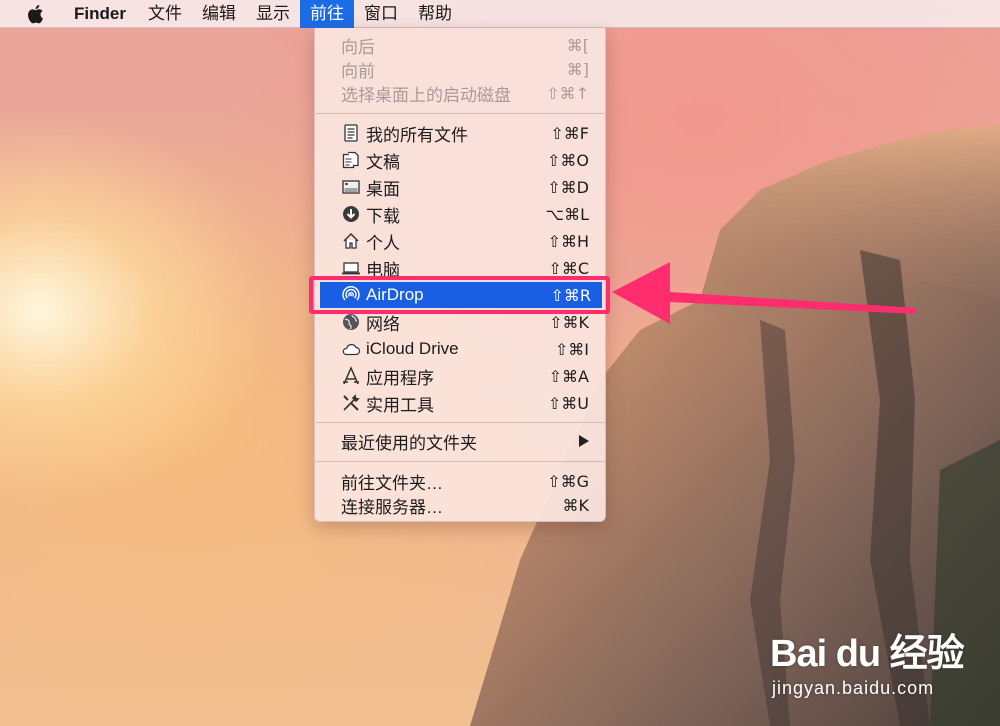 Image resolution: width=1000 pixels, height=726 pixels. Describe the element at coordinates (351, 187) in the screenshot. I see `desktop-icon` at that location.